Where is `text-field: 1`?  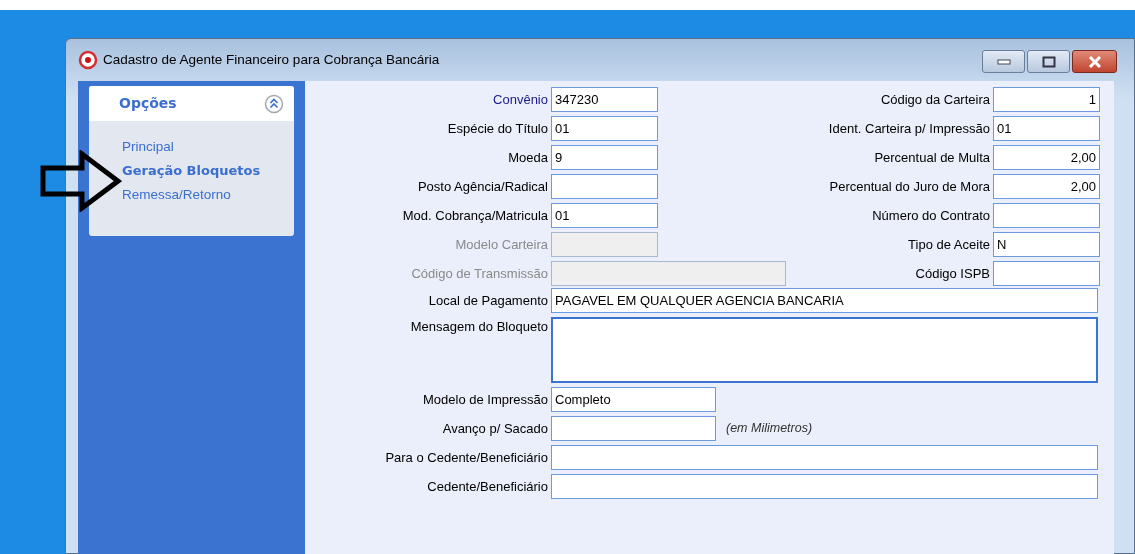 text-field: 1 is located at coordinates (1046, 99).